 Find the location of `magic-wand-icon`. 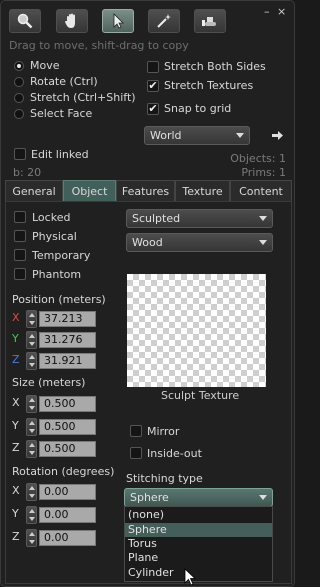

magic-wand-icon is located at coordinates (164, 21).